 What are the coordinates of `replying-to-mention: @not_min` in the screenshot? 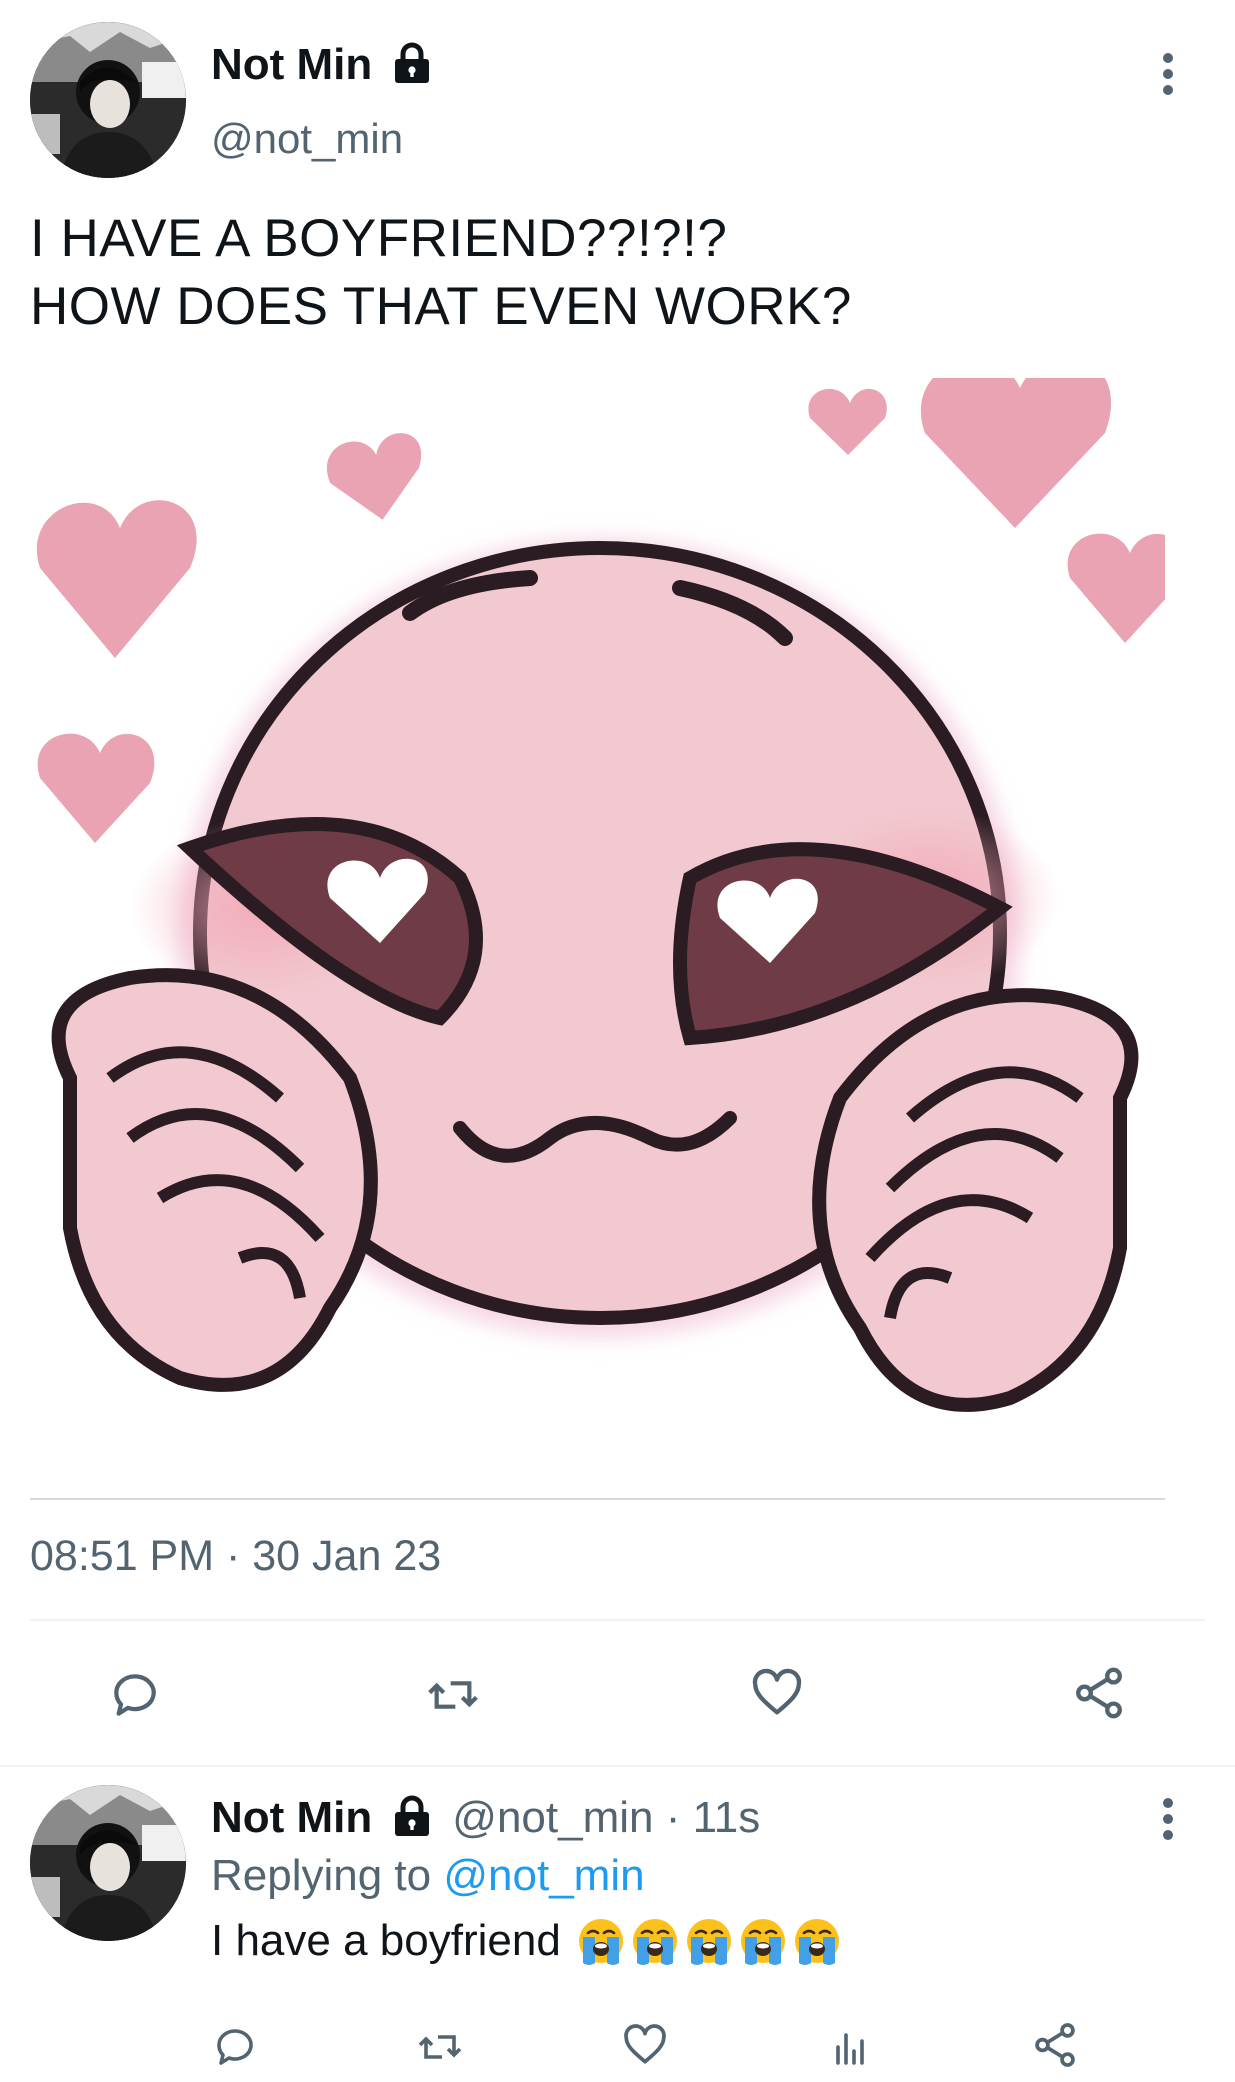 It's located at (543, 1875).